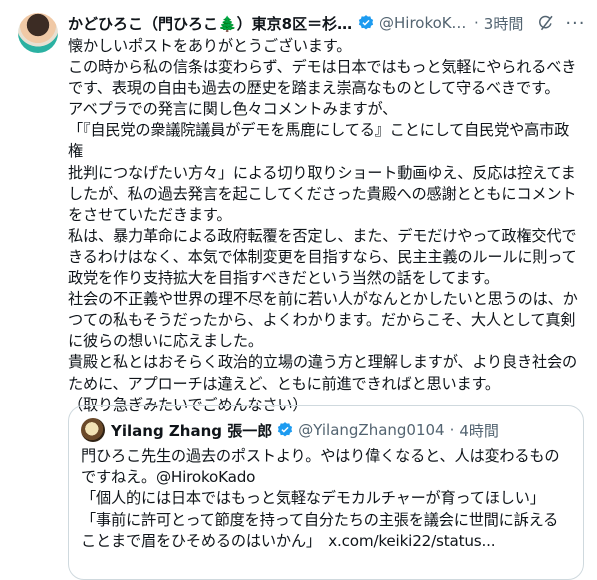  What do you see at coordinates (165, 341) in the screenshot?
I see `text-line: に彼らの想いに応えました。` at bounding box center [165, 341].